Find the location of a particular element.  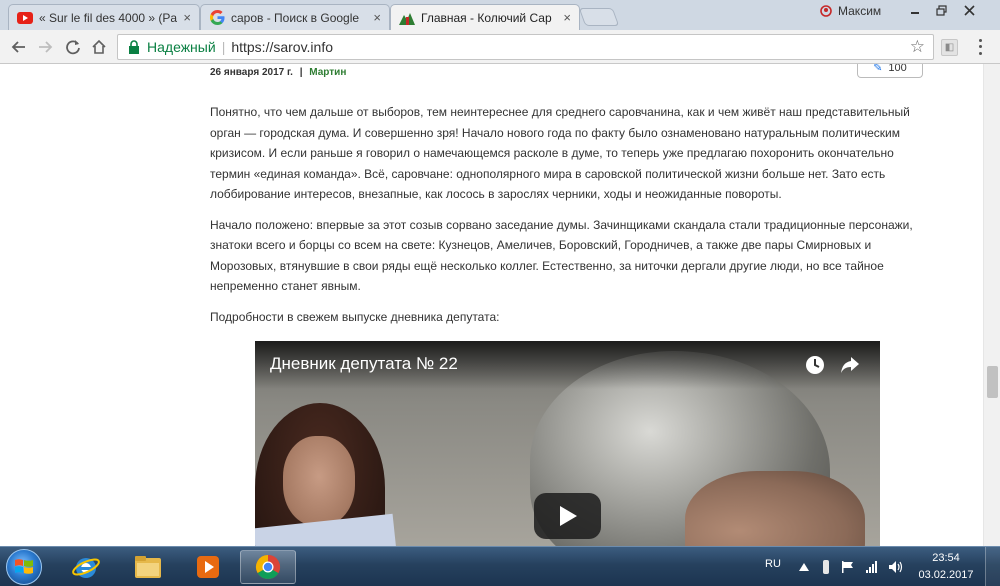

taskbar-ie is located at coordinates (86, 567).